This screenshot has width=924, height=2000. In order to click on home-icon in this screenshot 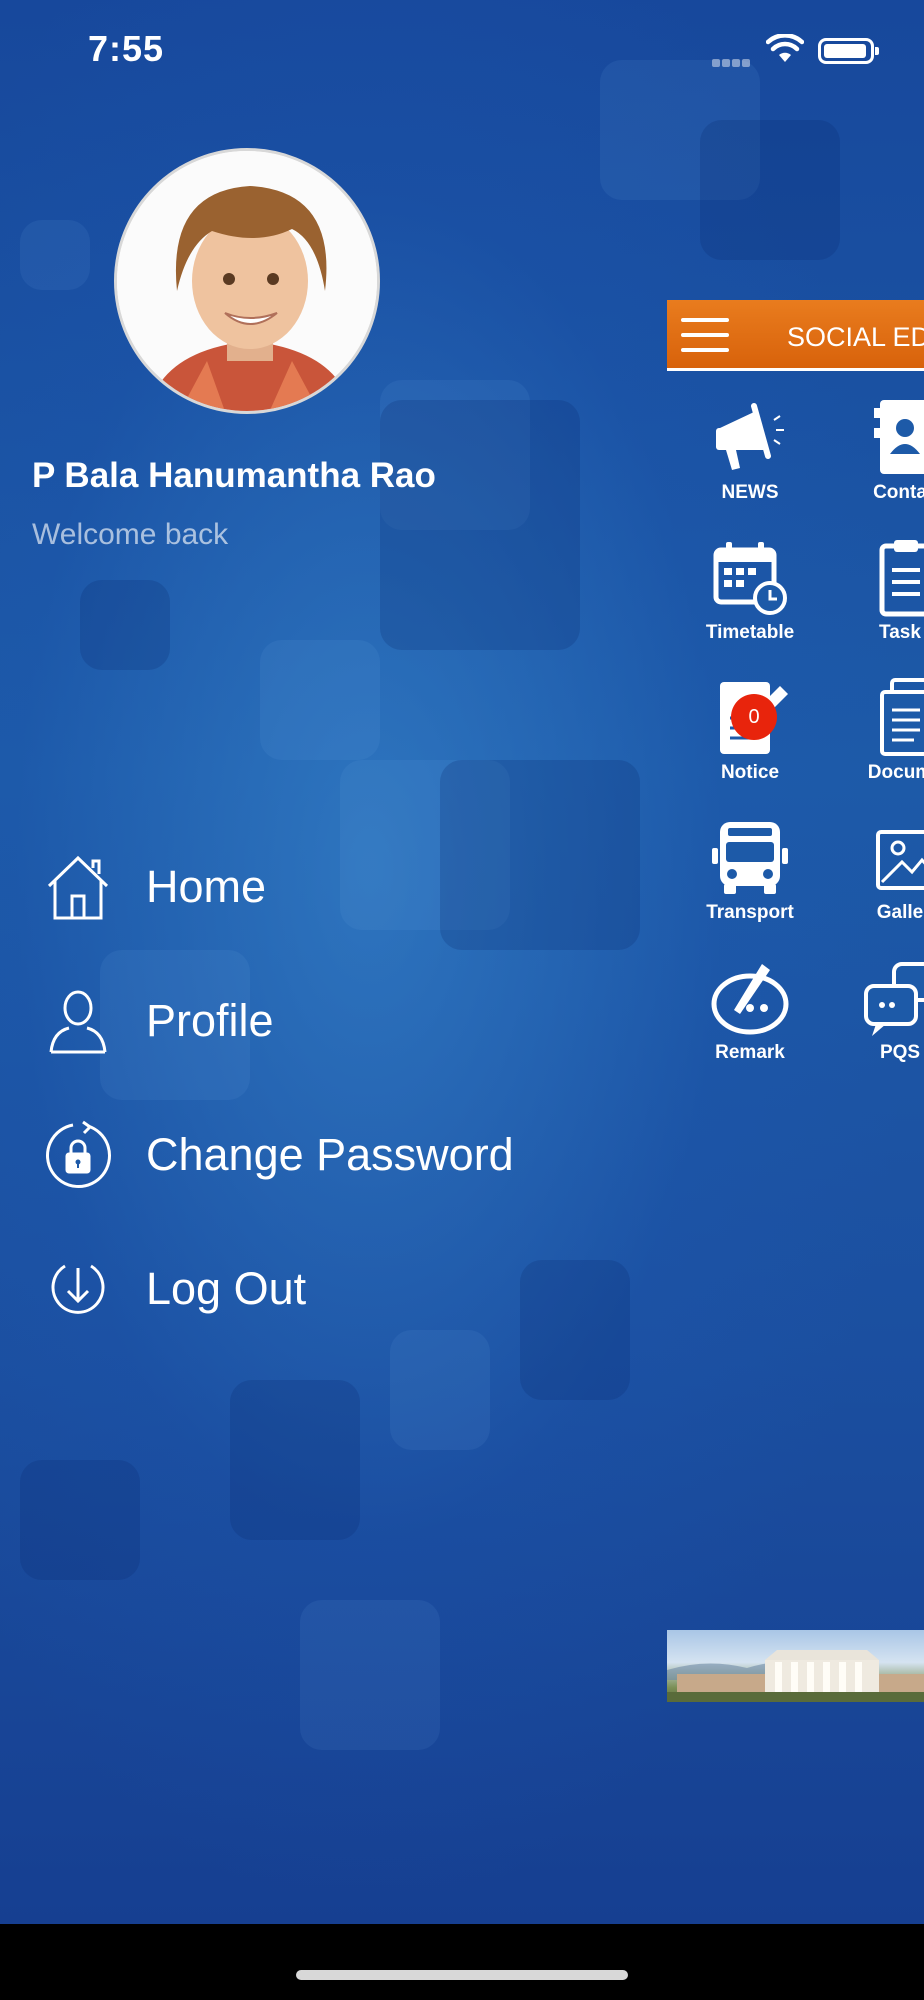, I will do `click(78, 887)`.